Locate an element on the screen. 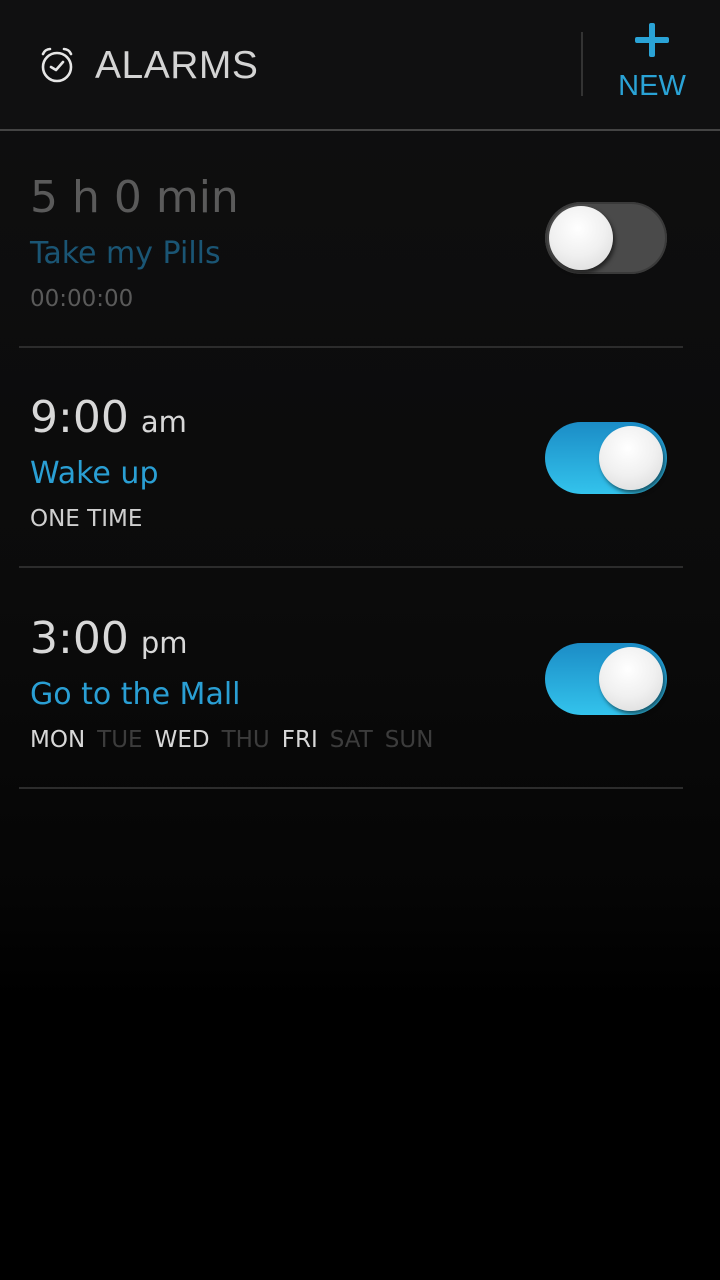 The width and height of the screenshot is (720, 1280). alarm-label: Go to the Mall is located at coordinates (135, 694).